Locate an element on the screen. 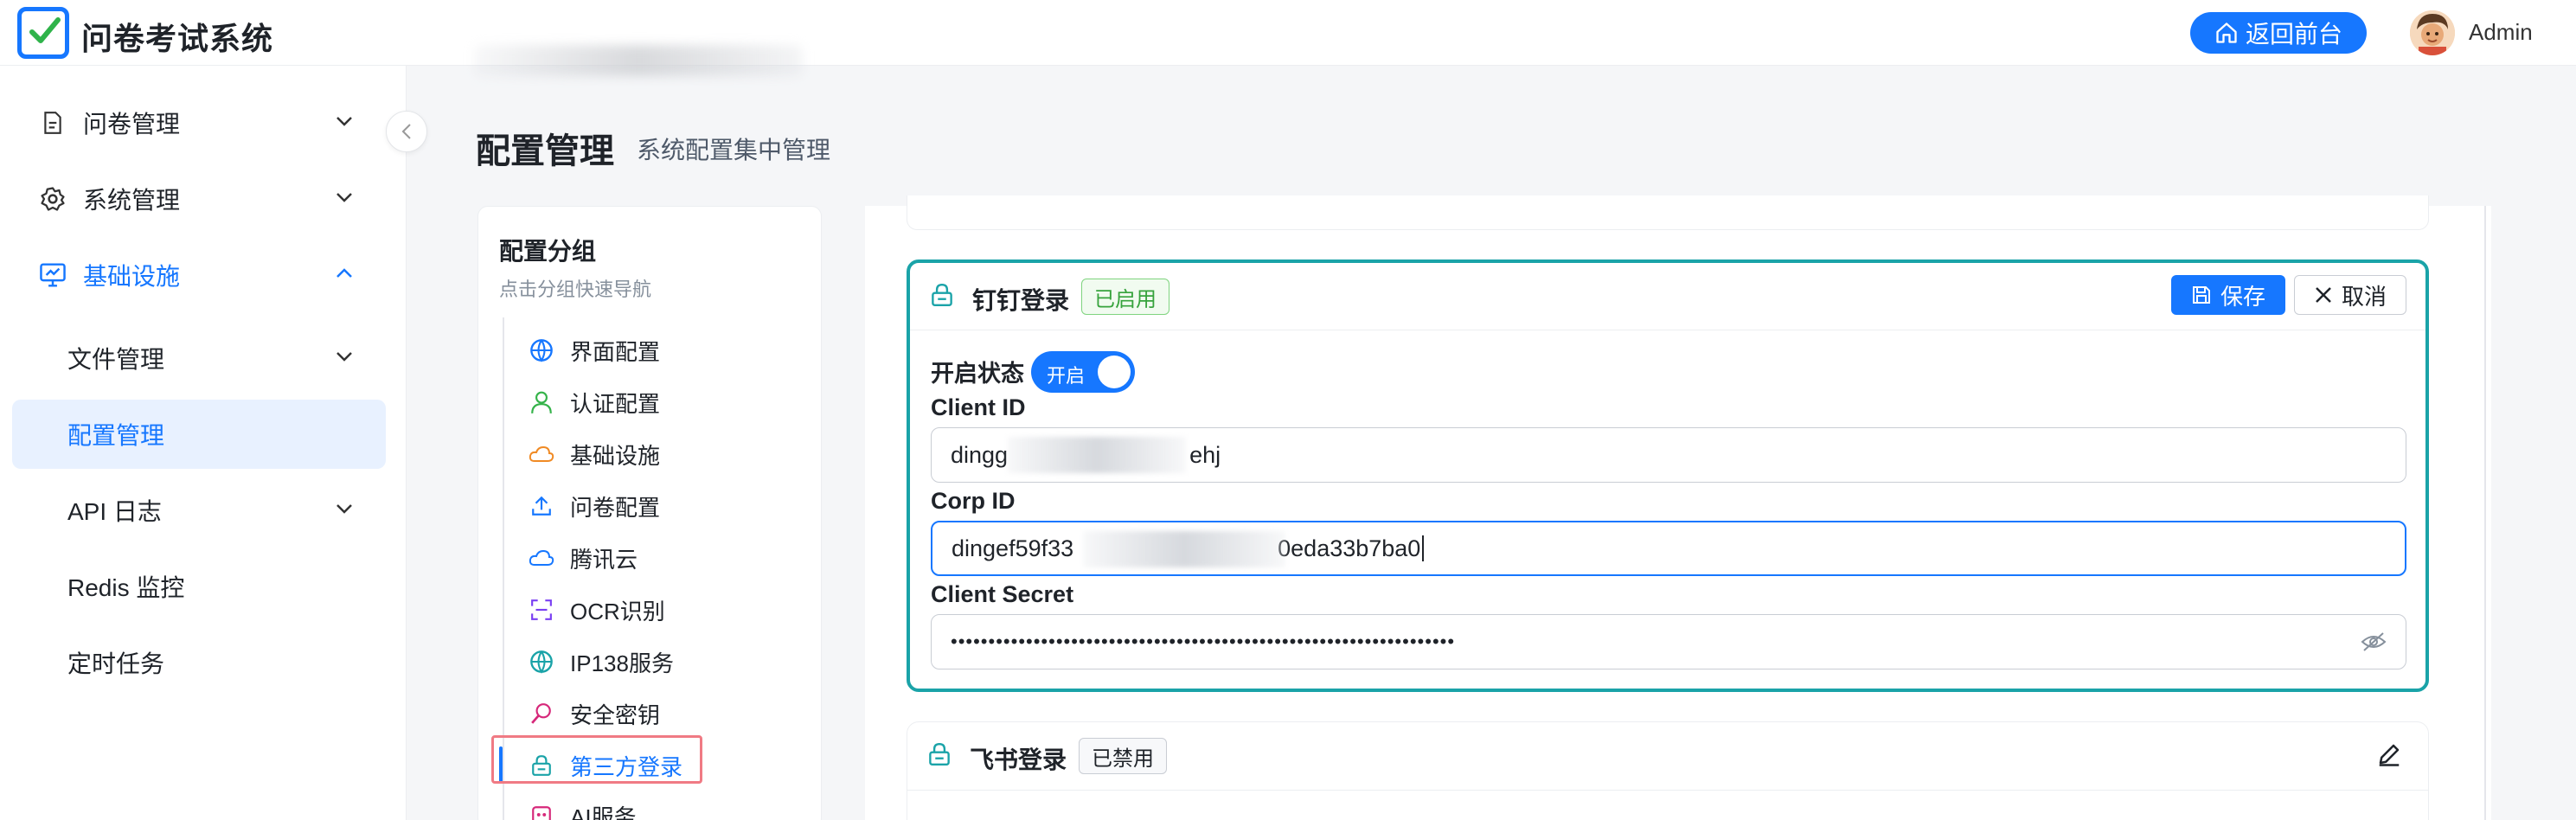 This screenshot has width=2576, height=820. sidebar-item-scheduled-tasks: 定时任务 is located at coordinates (199, 662).